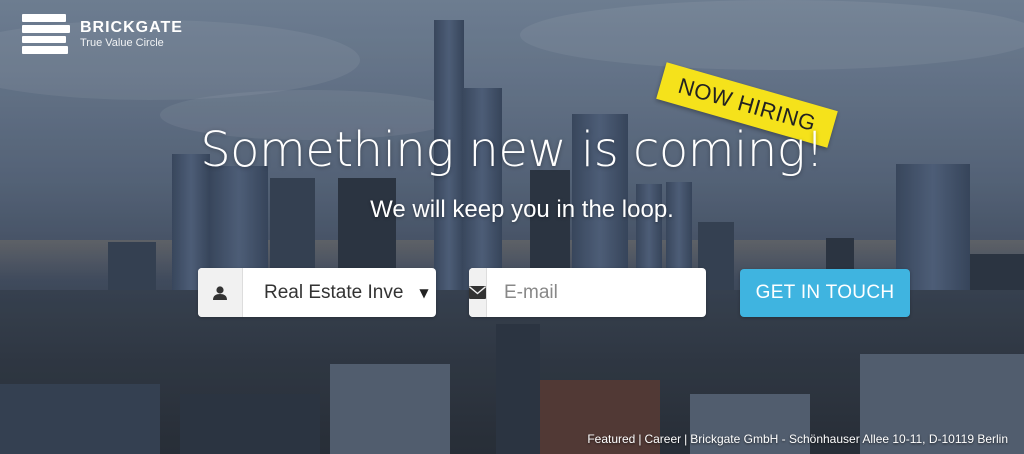  Describe the element at coordinates (662, 439) in the screenshot. I see `footer-link-career: Career` at that location.